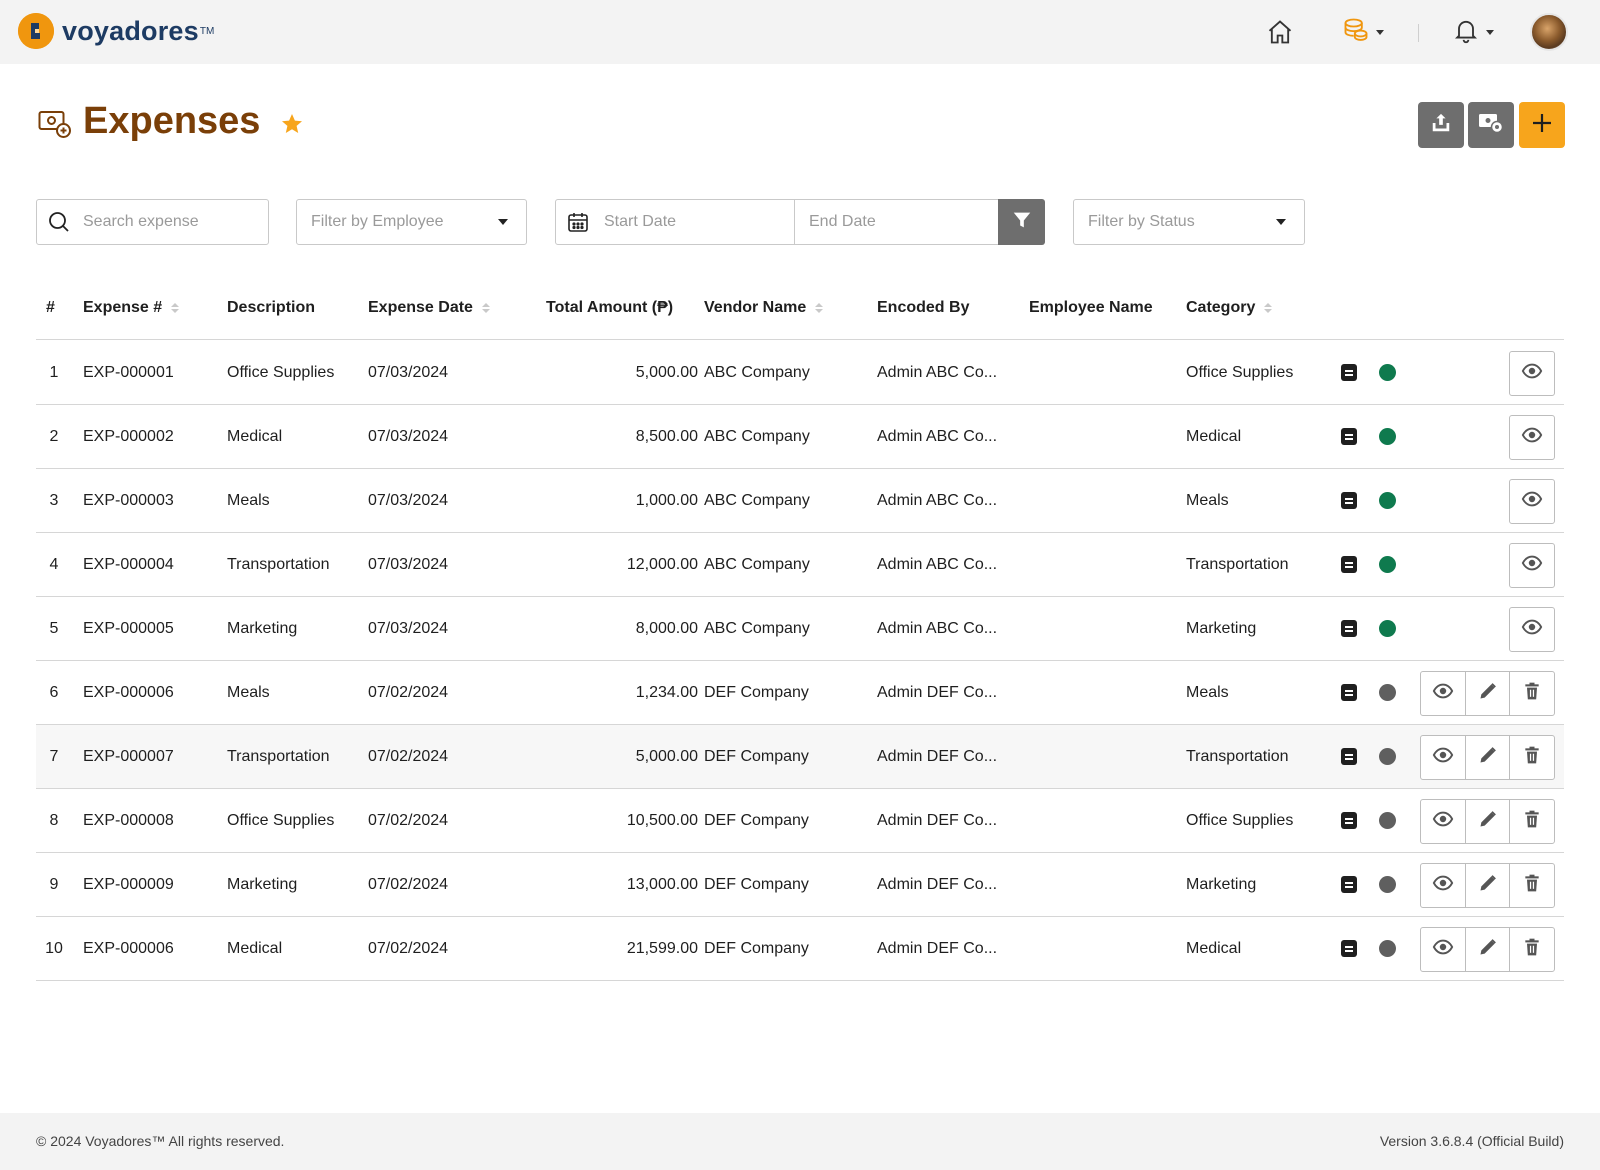 The image size is (1600, 1170). I want to click on page-title: Expenses, so click(172, 121).